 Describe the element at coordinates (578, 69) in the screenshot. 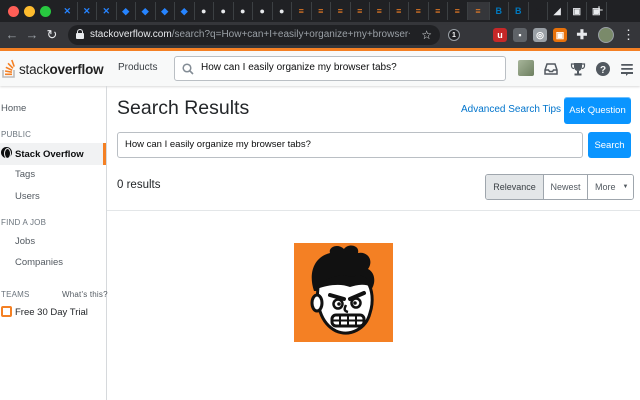

I see `achievements-trophy-icon` at that location.